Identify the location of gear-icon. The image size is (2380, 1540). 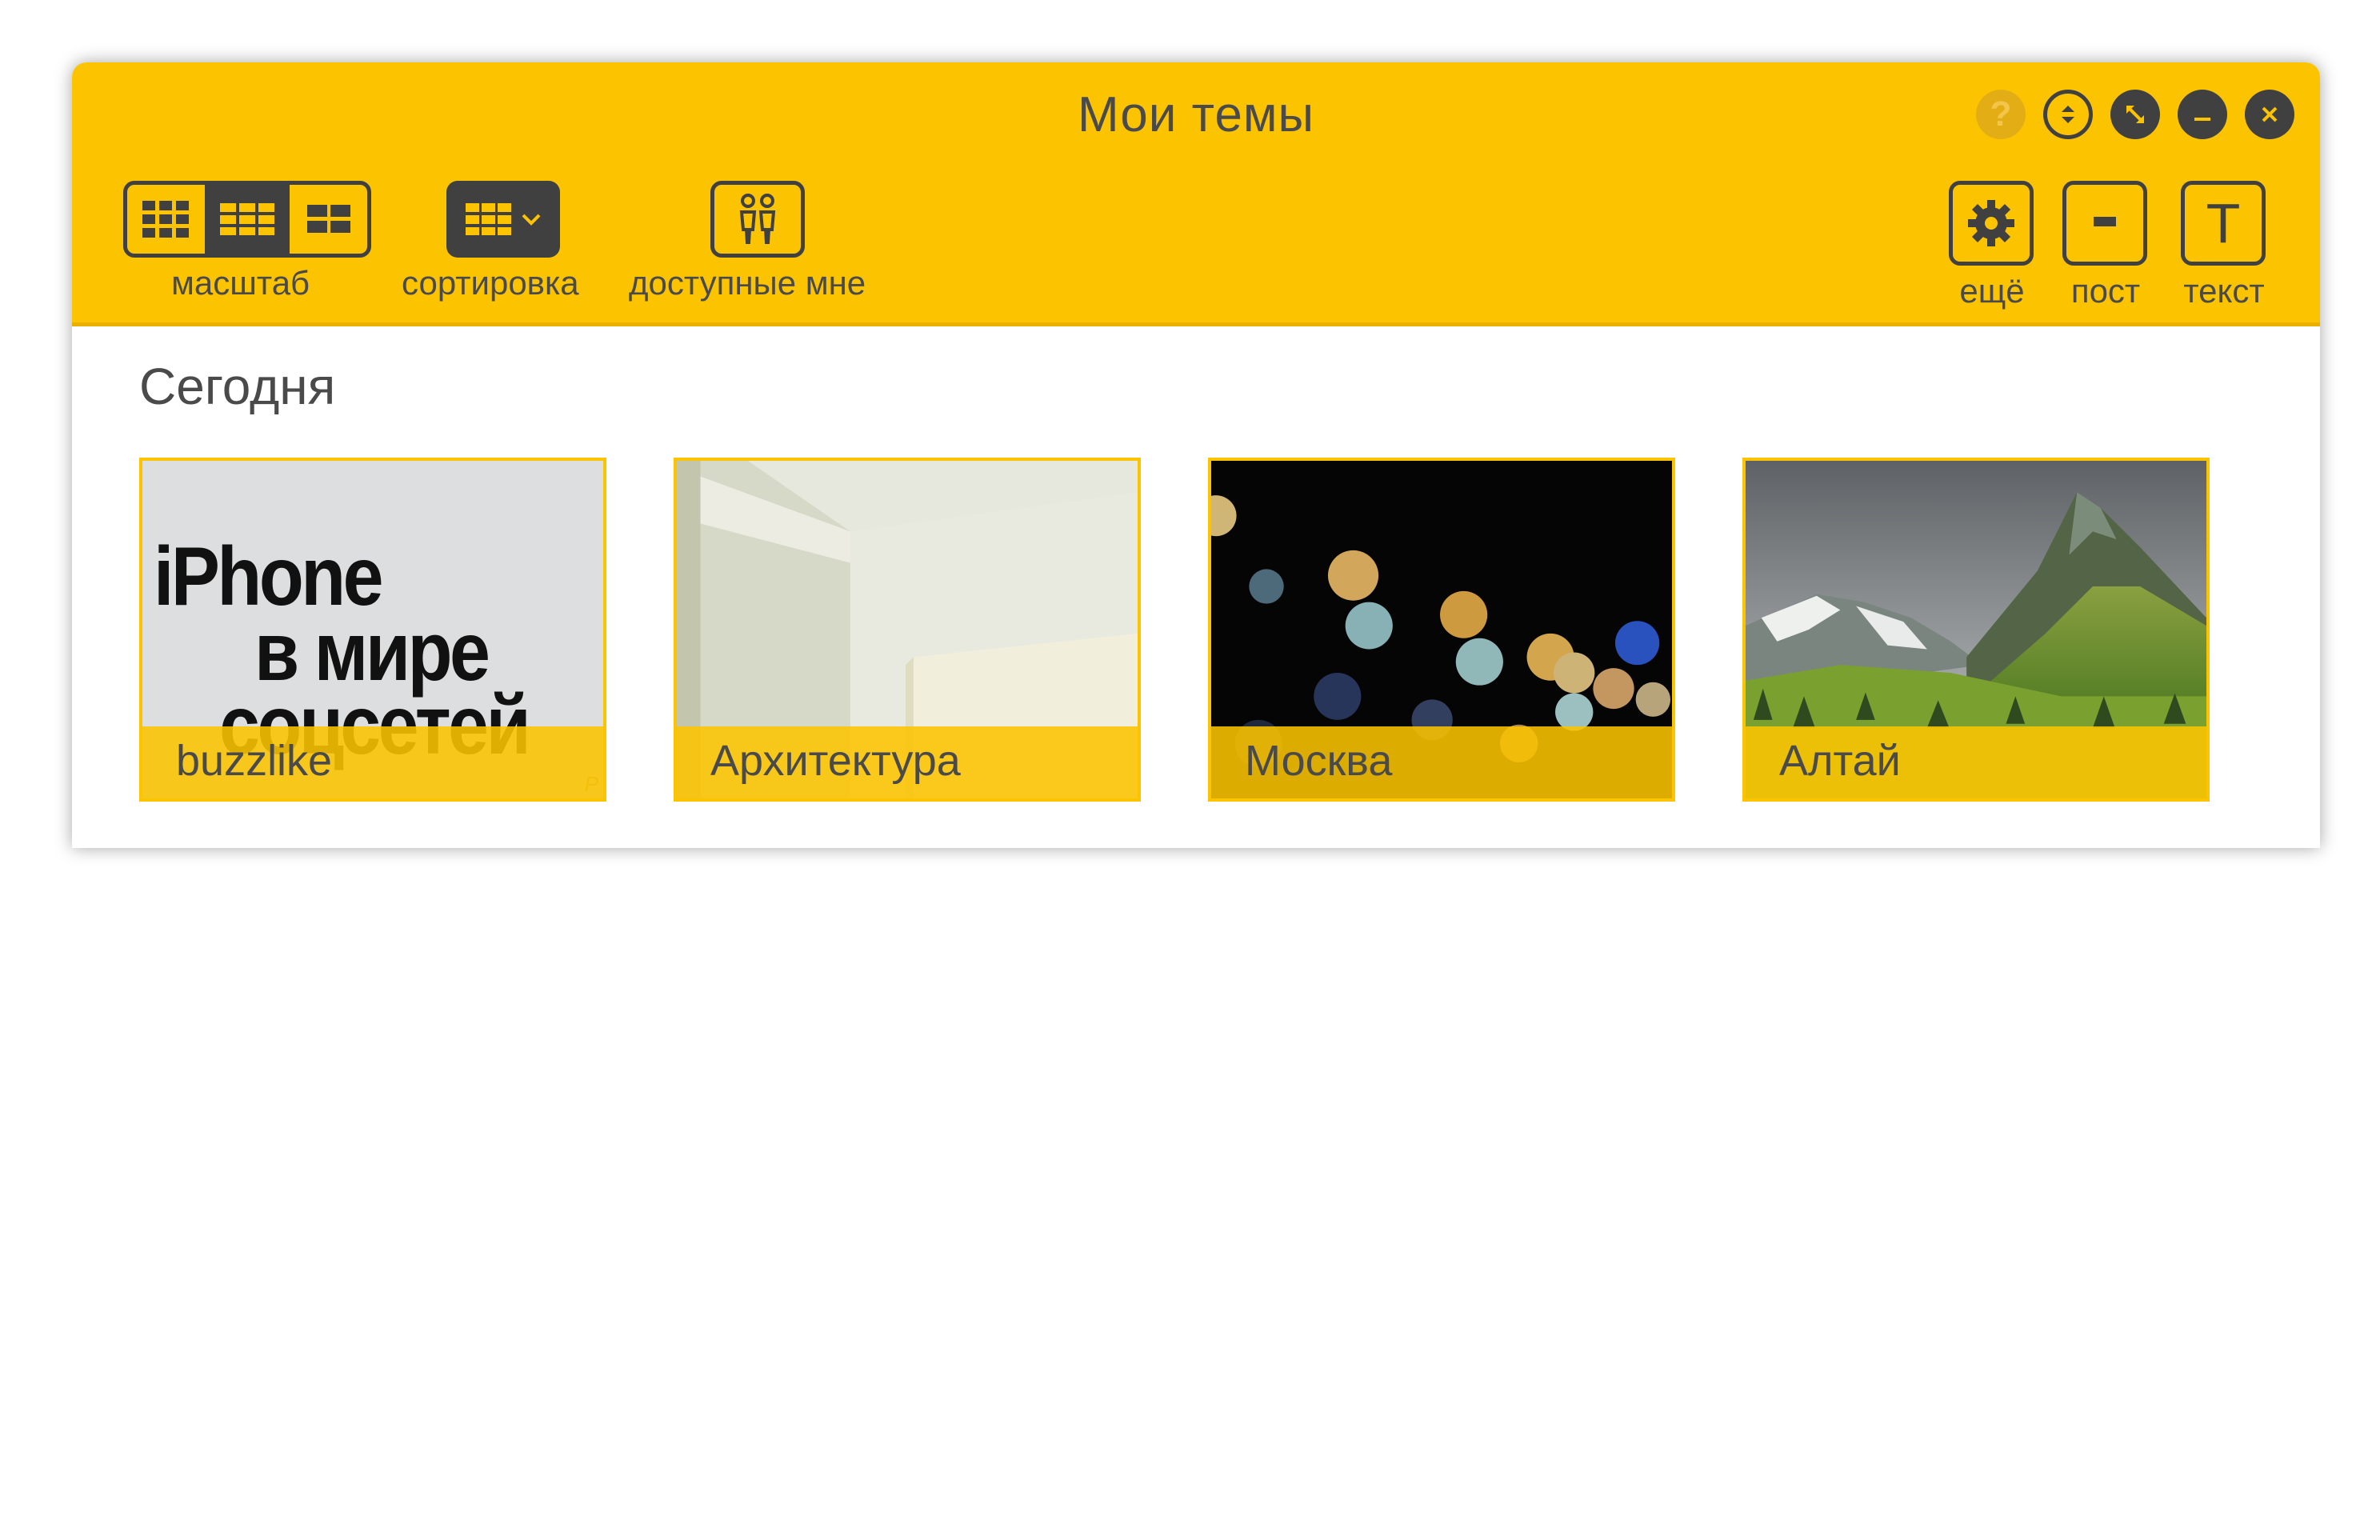
(1991, 223).